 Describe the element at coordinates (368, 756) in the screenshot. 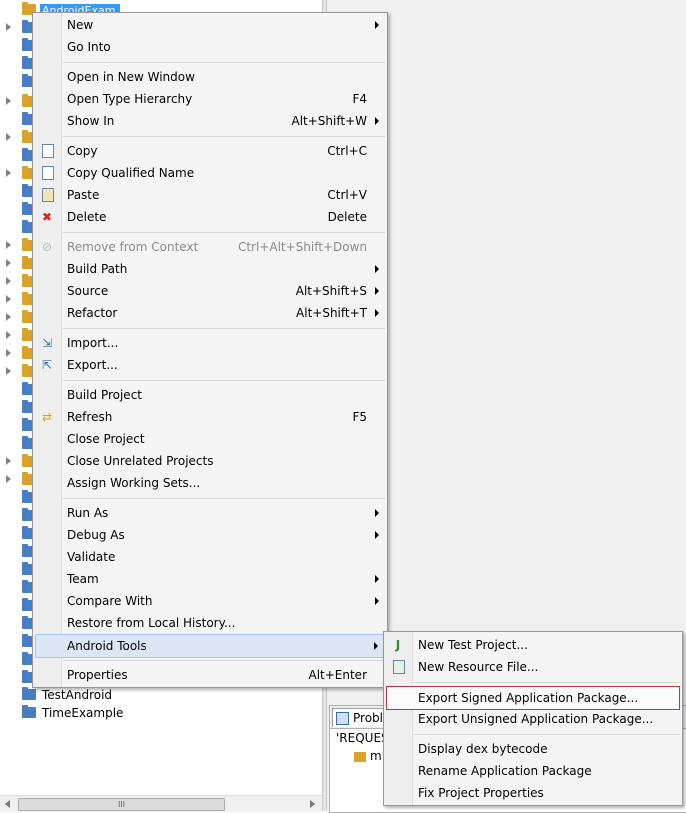

I see `problem-line: m` at that location.